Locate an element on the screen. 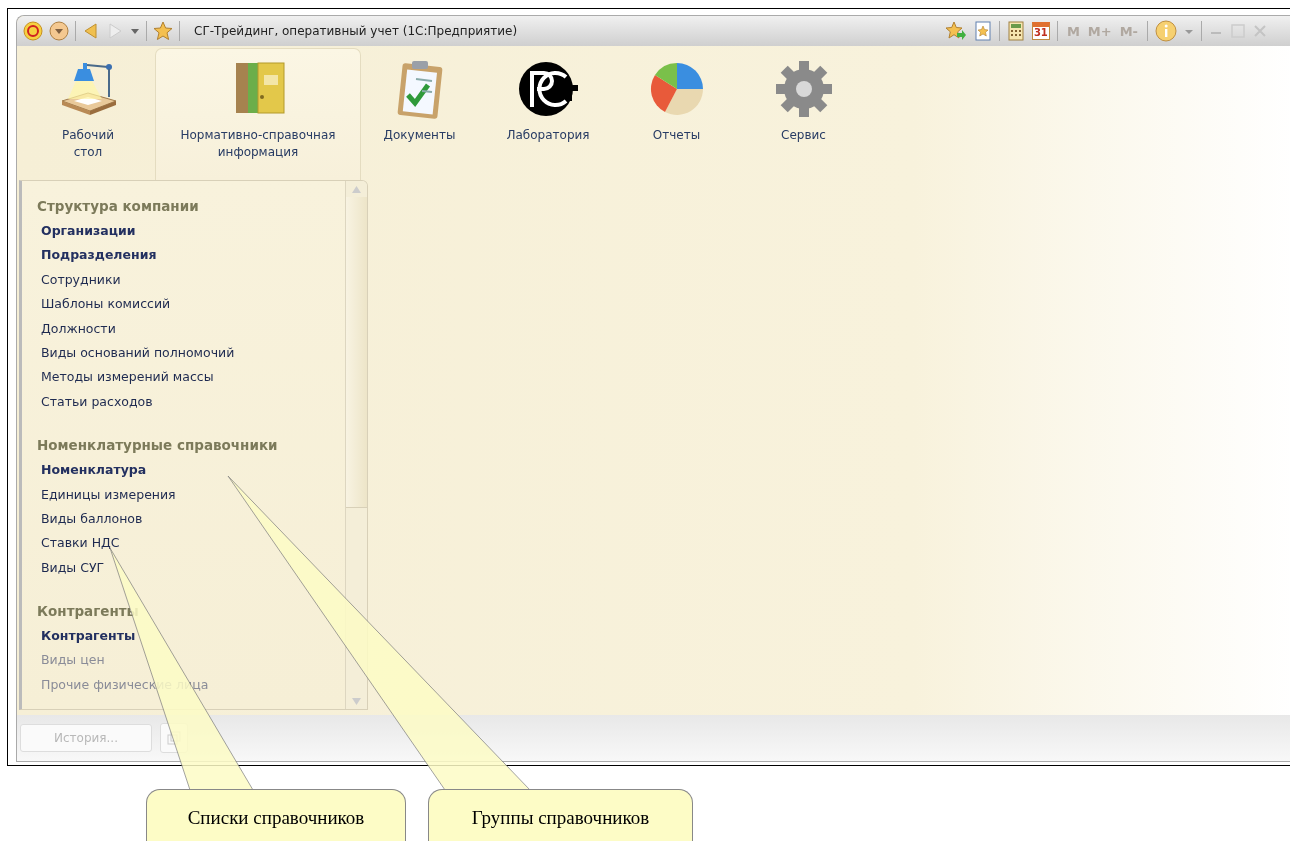  nav-link: Методы измерений массы is located at coordinates (191, 377).